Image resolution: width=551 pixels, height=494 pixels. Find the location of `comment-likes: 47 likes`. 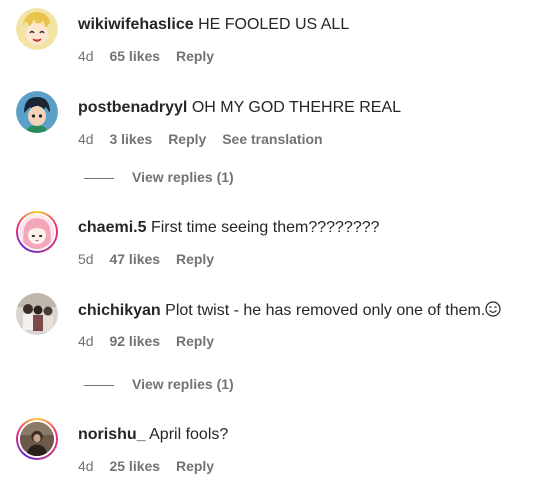

comment-likes: 47 likes is located at coordinates (134, 259).